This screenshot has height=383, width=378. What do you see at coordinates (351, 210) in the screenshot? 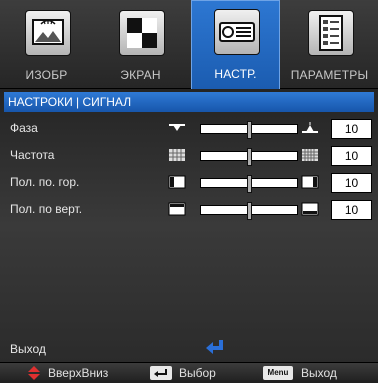
I see `v-position-value: 10` at bounding box center [351, 210].